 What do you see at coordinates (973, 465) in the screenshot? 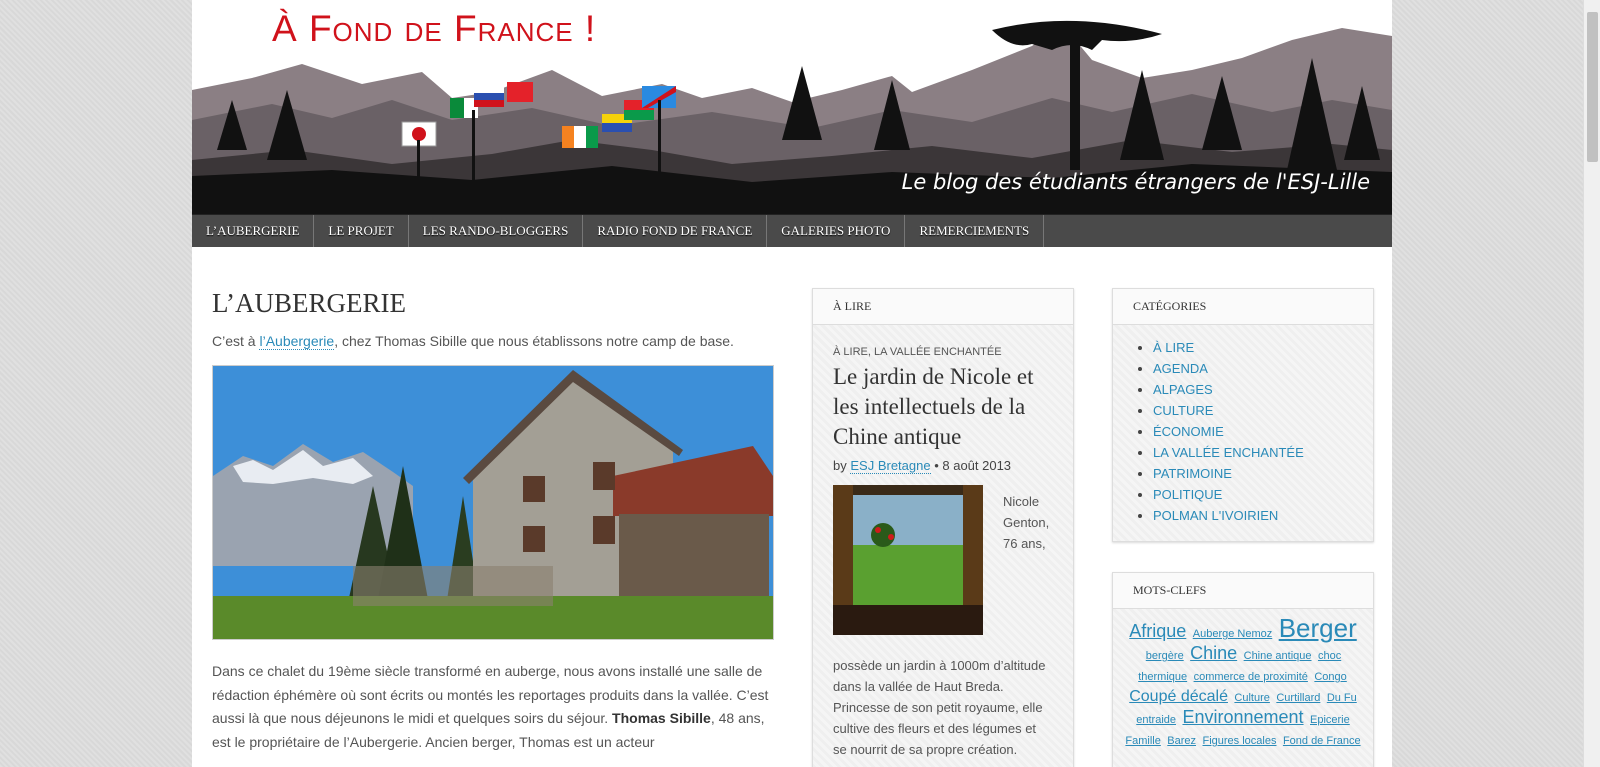
I see `post-date: • 8 août 2013` at bounding box center [973, 465].